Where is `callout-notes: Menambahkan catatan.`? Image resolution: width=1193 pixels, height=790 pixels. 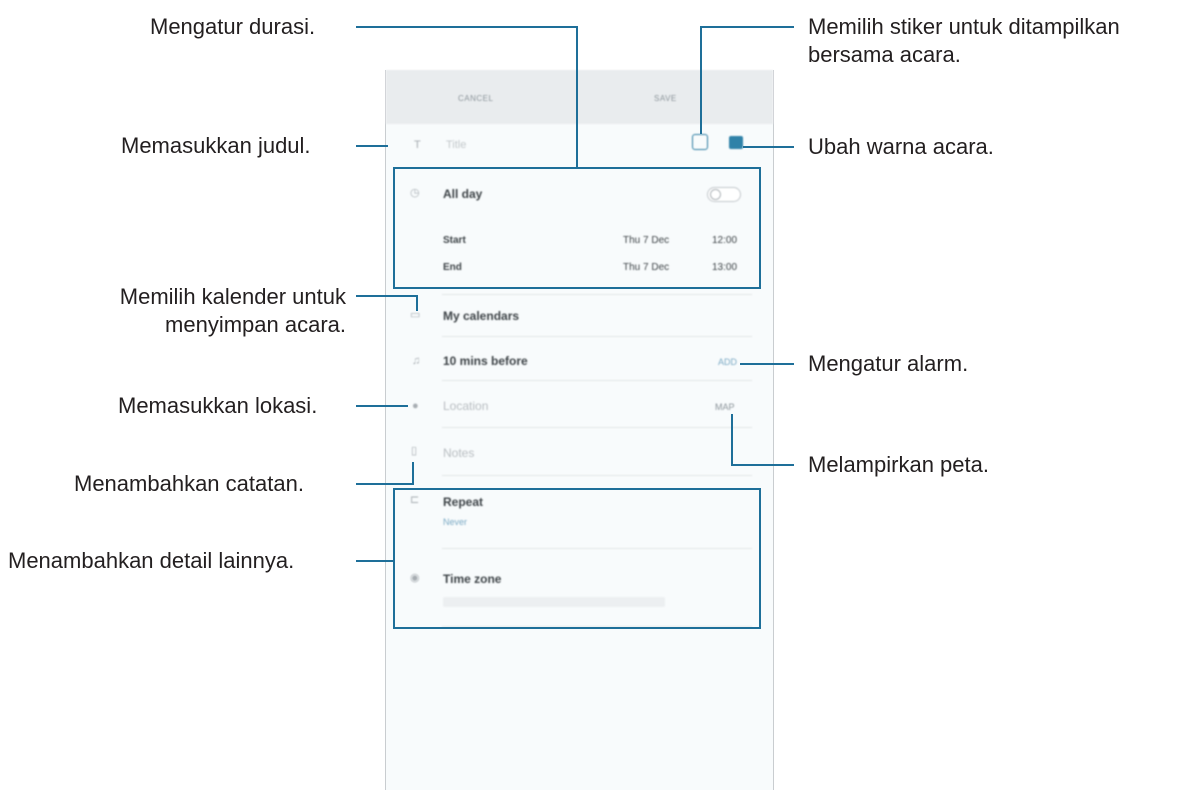 callout-notes: Menambahkan catatan. is located at coordinates (189, 483).